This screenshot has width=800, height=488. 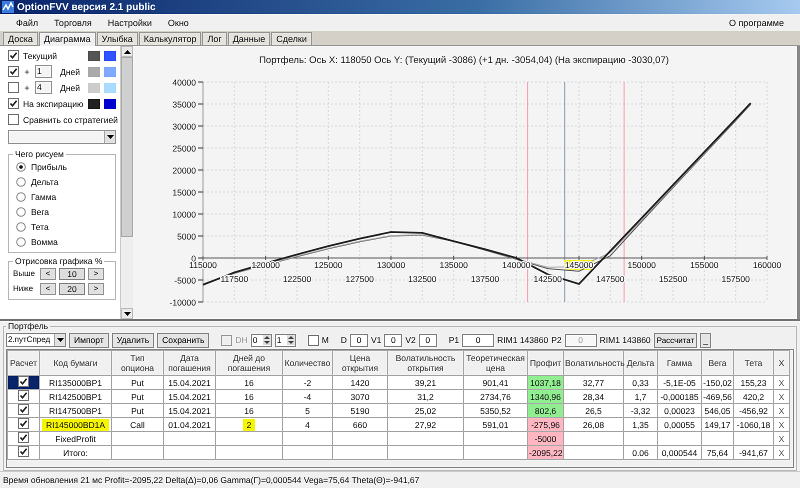 What do you see at coordinates (43, 87) in the screenshot?
I see `days-field: 4` at bounding box center [43, 87].